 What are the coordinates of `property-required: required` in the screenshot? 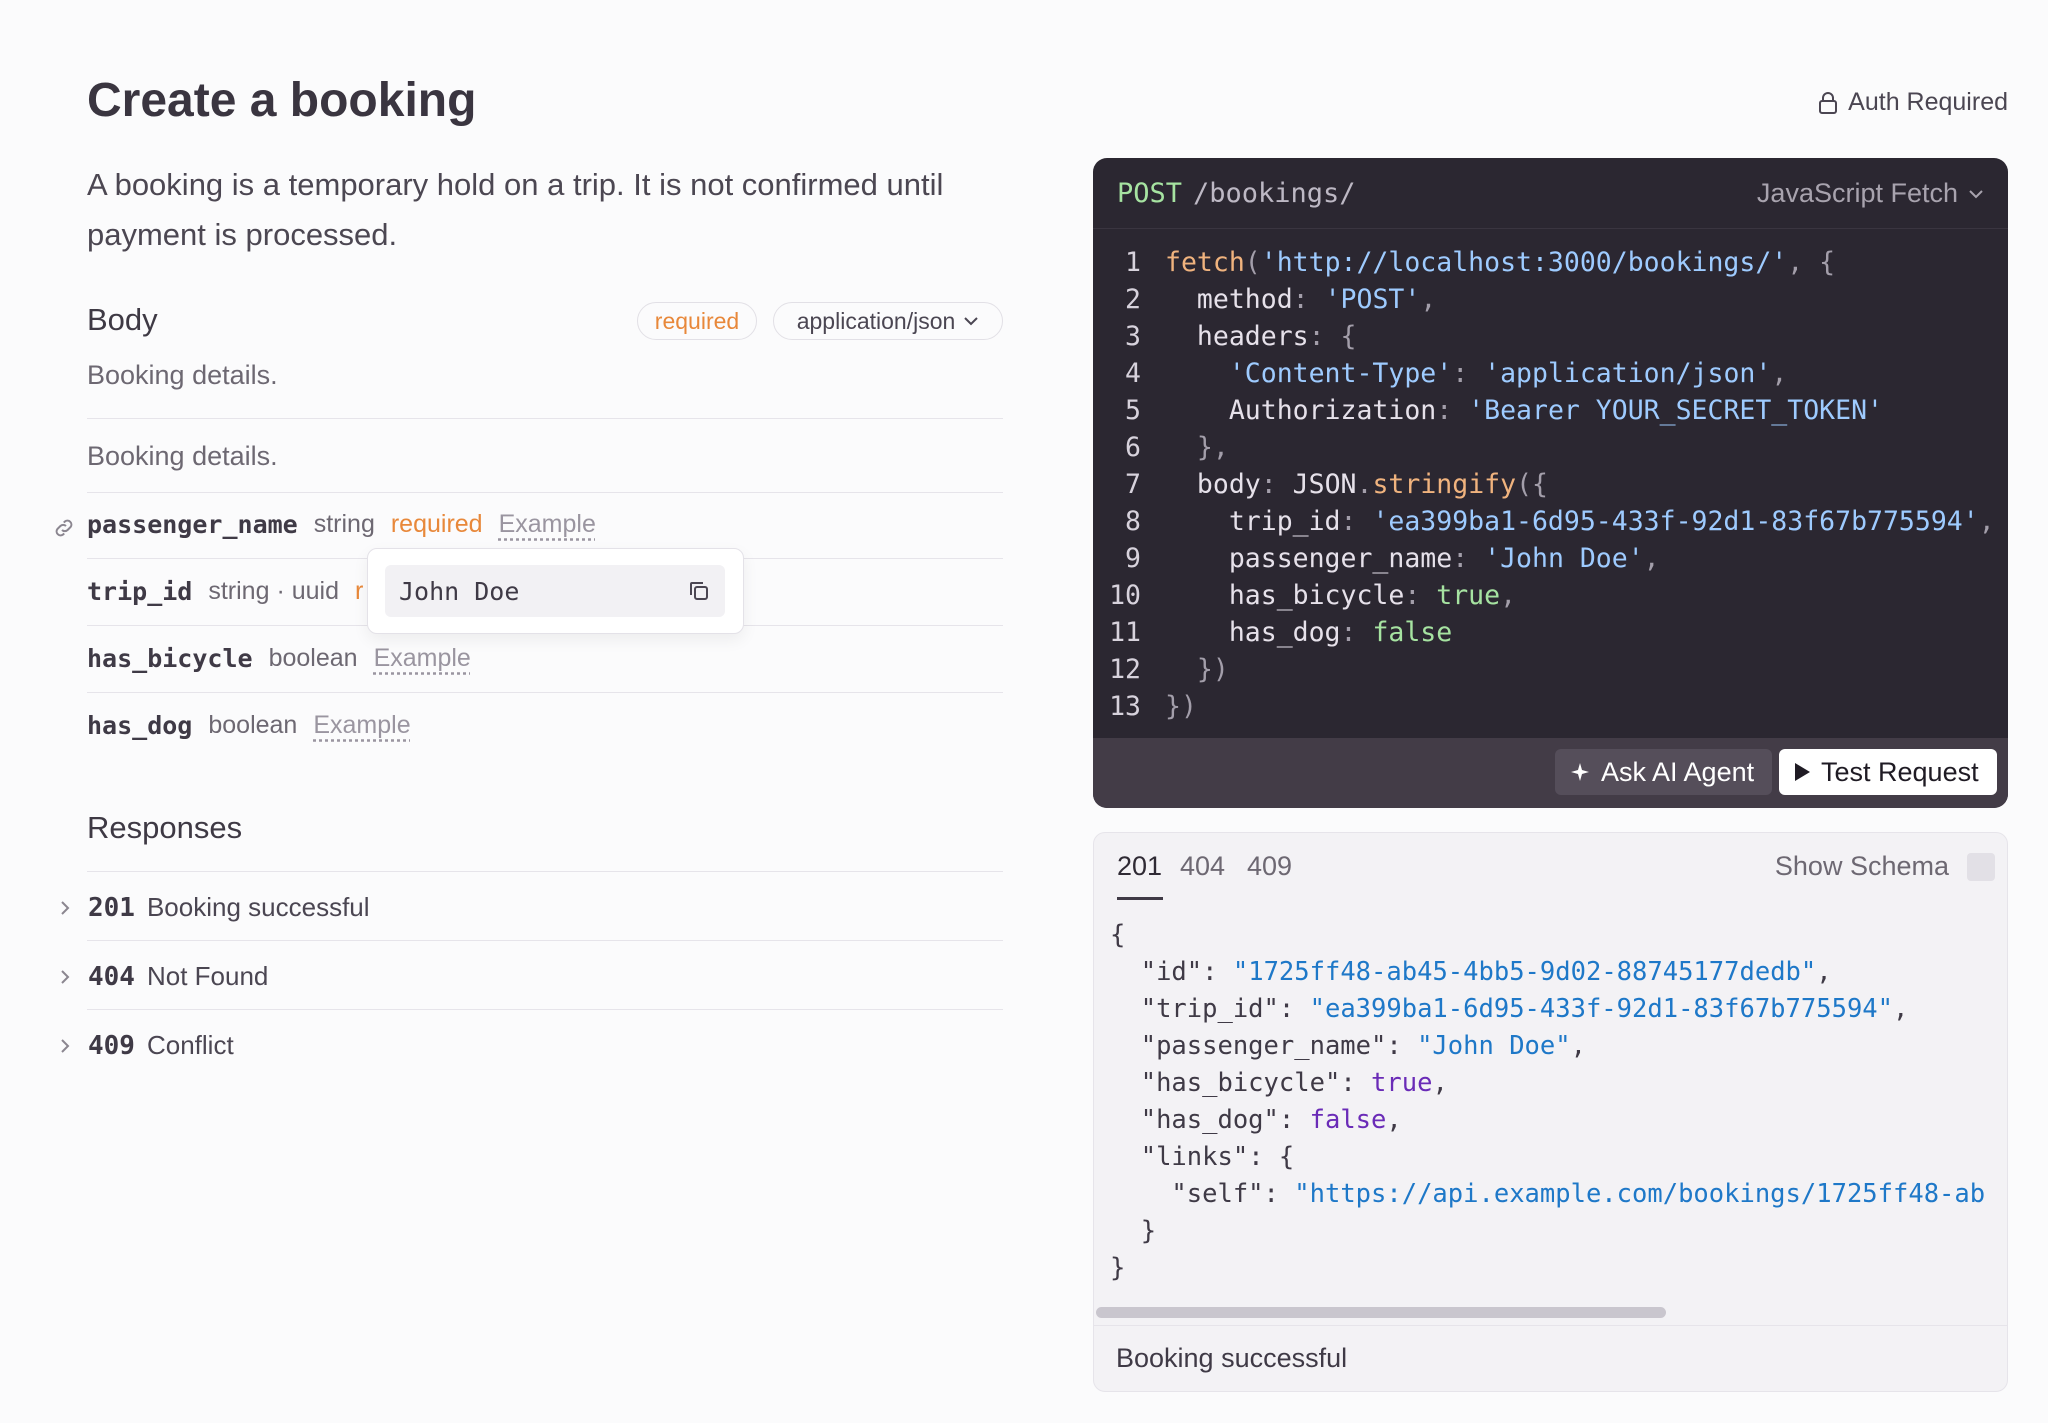 It's located at (436, 524).